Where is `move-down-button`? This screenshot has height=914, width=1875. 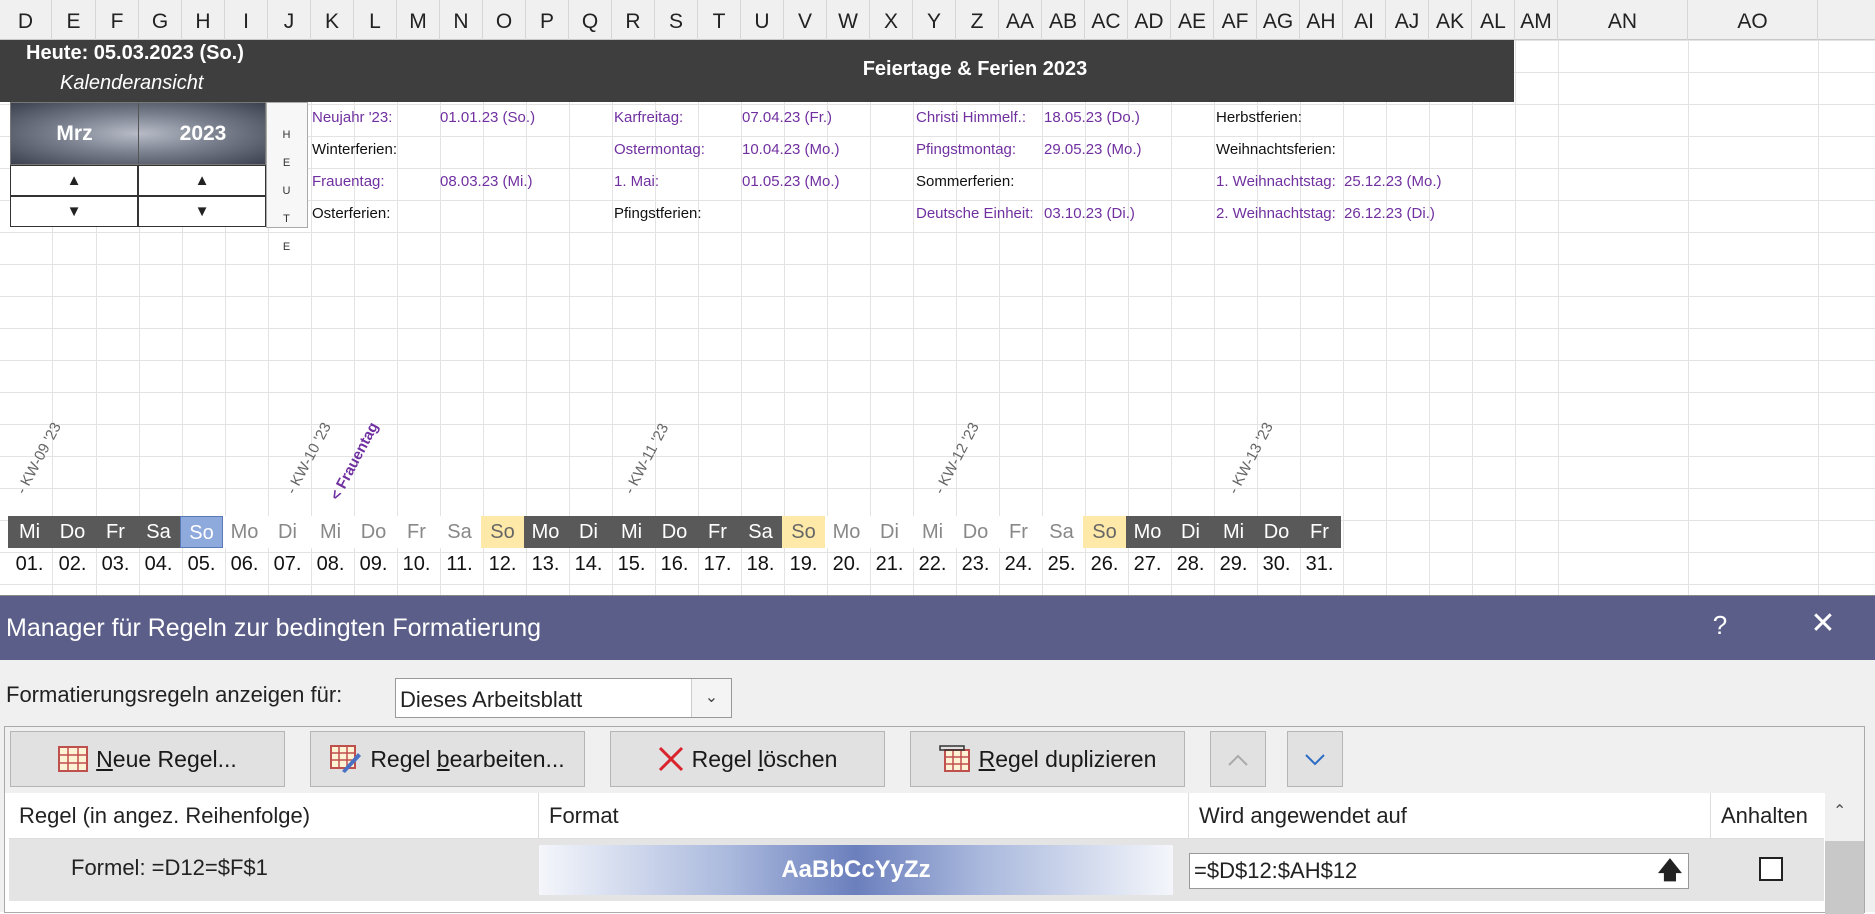 move-down-button is located at coordinates (1315, 759).